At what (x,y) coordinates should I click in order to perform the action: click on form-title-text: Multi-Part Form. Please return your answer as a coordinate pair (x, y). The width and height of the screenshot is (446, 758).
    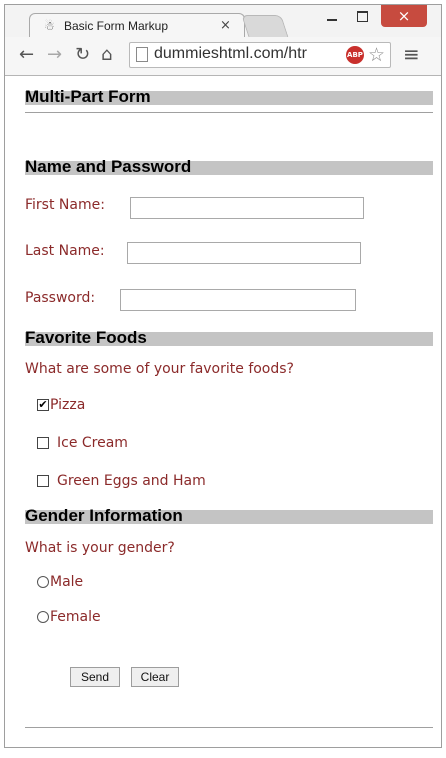
    Looking at the image, I should click on (88, 96).